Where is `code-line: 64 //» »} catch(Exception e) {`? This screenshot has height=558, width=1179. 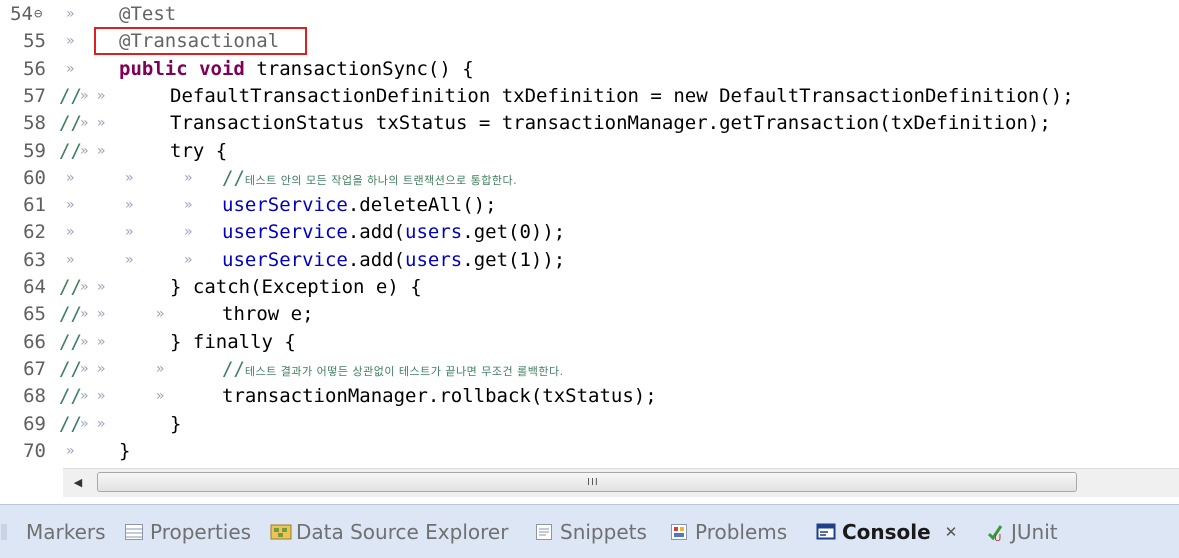 code-line: 64 //» »} catch(Exception e) { is located at coordinates (589, 287).